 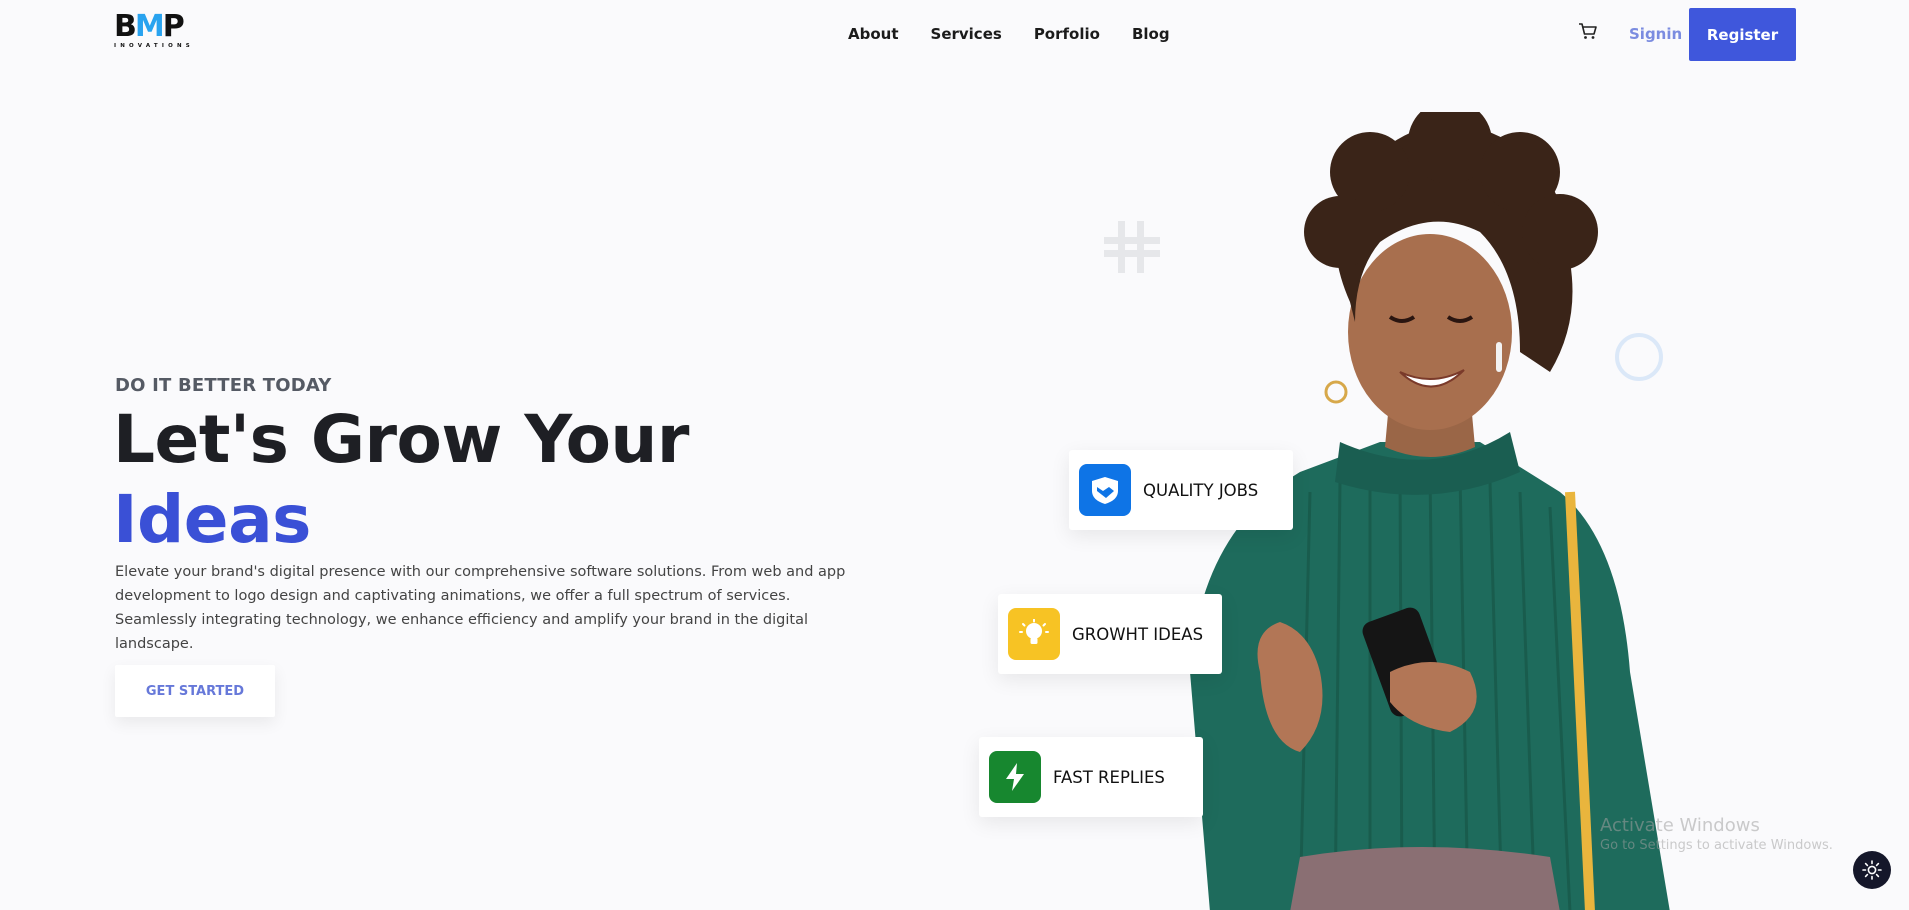 What do you see at coordinates (1201, 490) in the screenshot?
I see `feature-label: QUALITY JOBS` at bounding box center [1201, 490].